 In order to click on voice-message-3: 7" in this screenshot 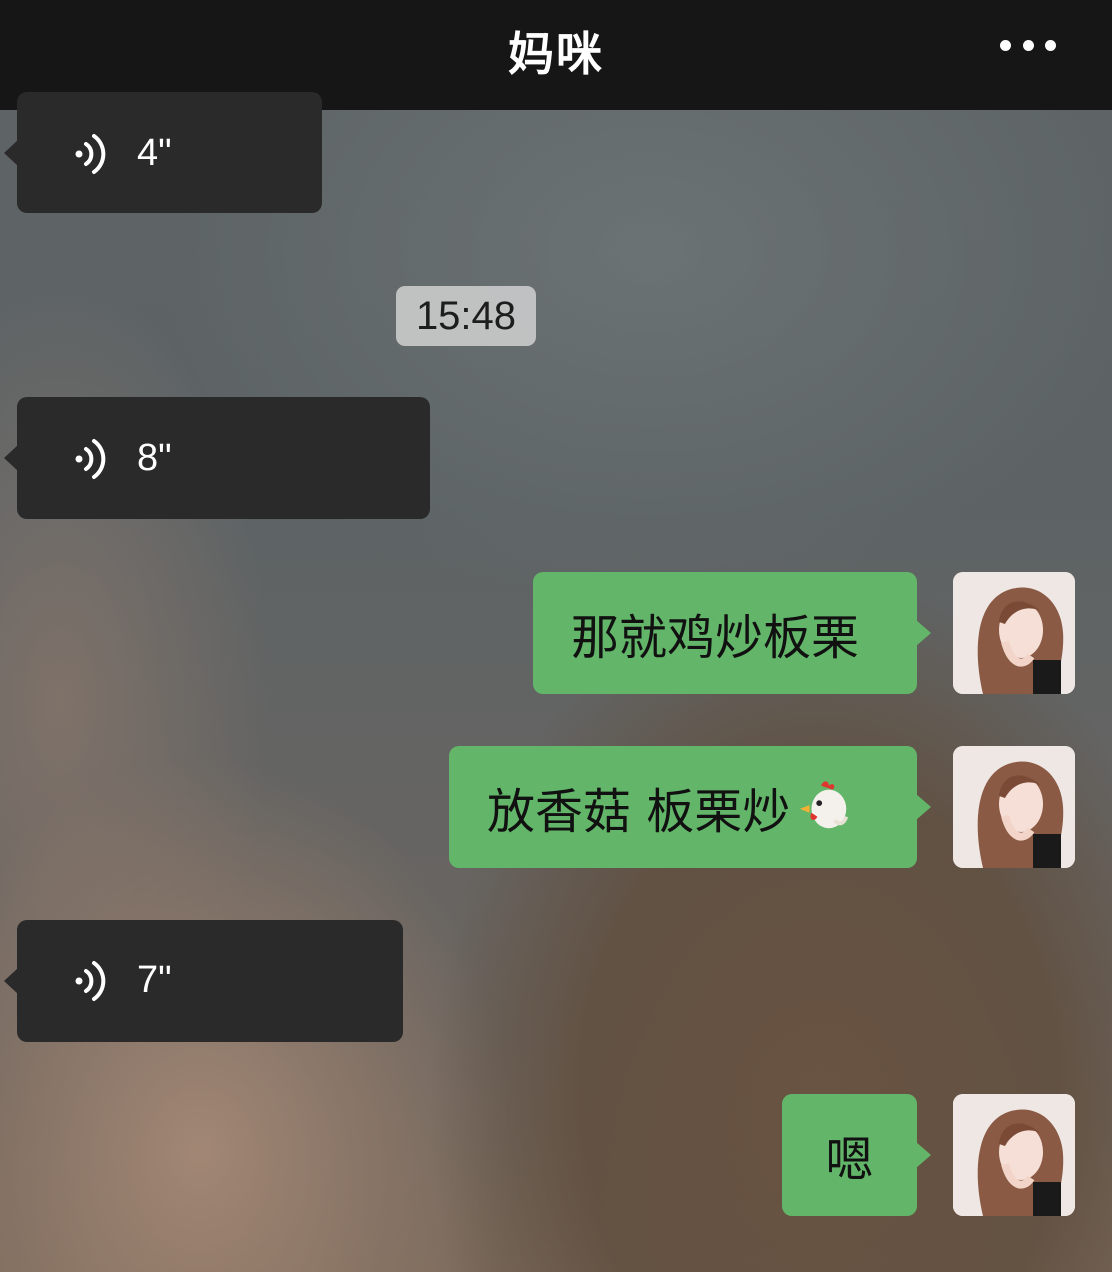, I will do `click(203, 981)`.